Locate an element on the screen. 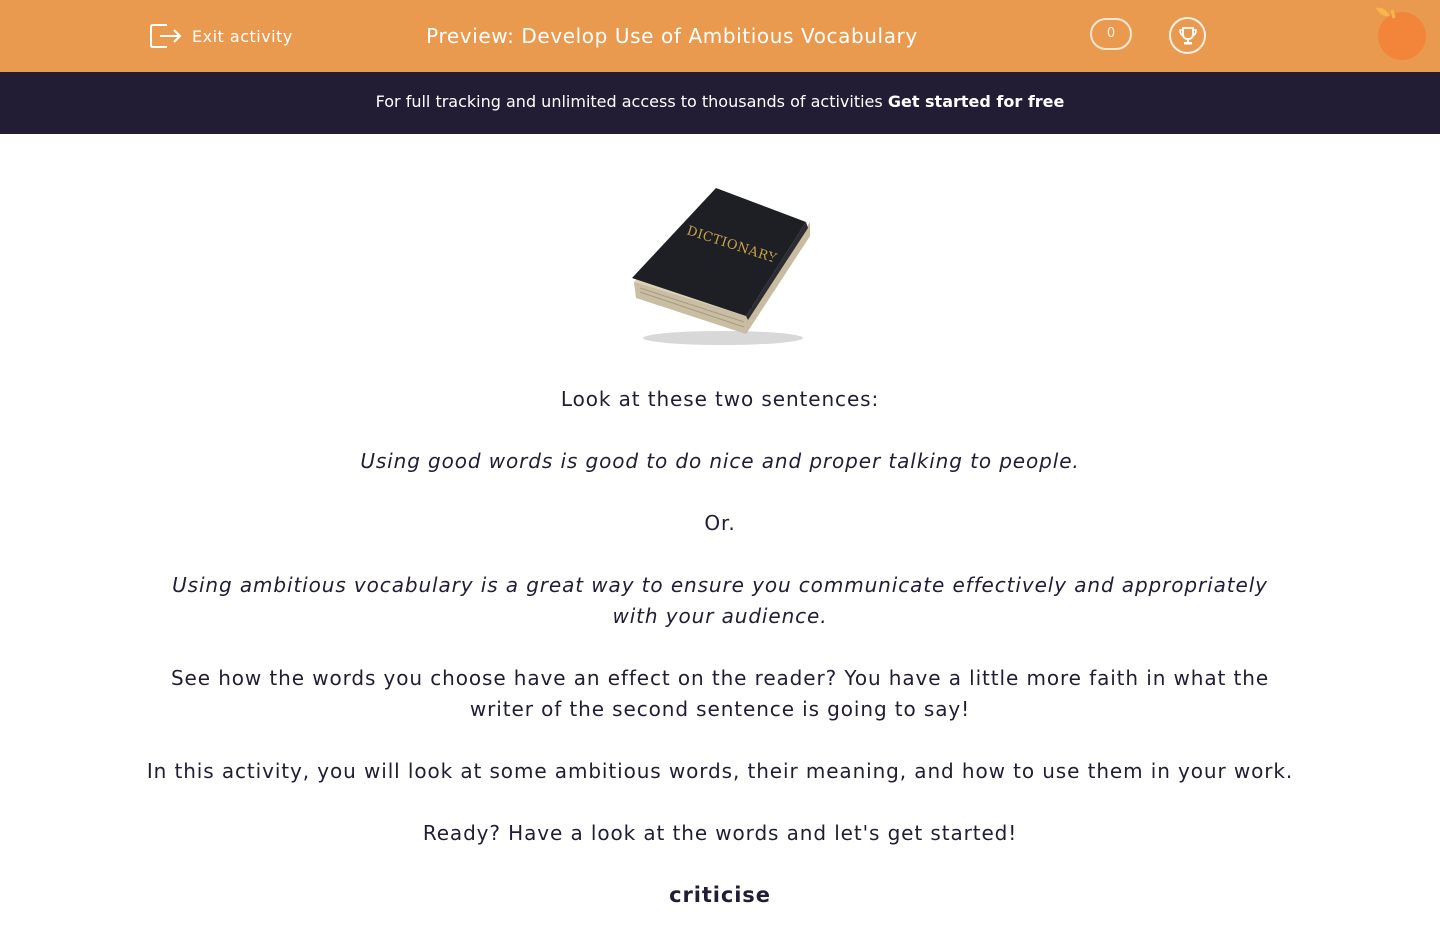 This screenshot has height=942, width=1440. get-started-link: Get started for free is located at coordinates (976, 101).